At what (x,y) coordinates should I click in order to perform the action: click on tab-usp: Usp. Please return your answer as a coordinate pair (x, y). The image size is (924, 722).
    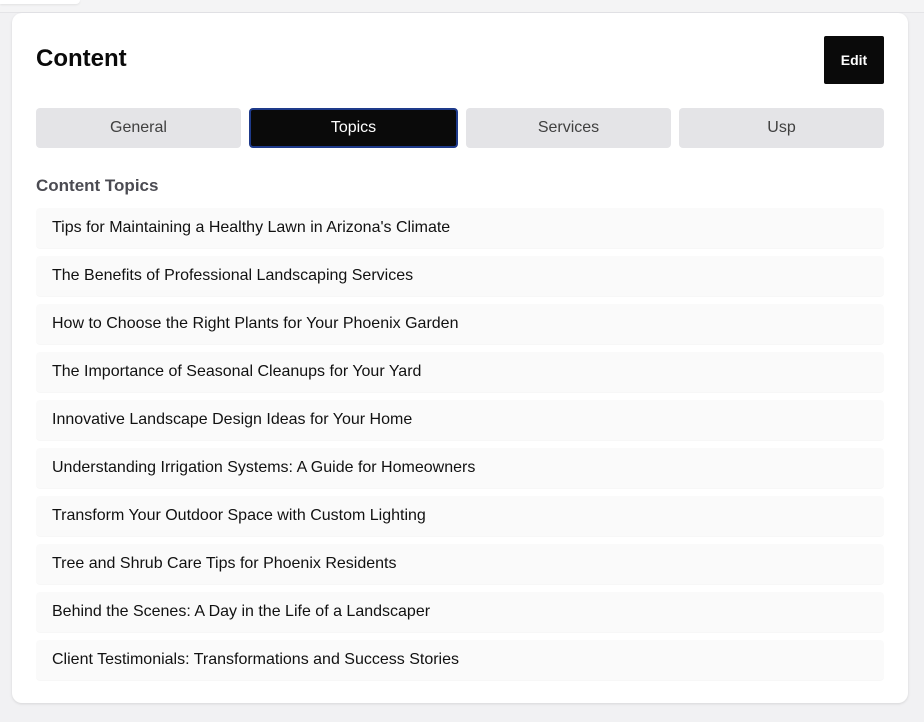
    Looking at the image, I should click on (781, 128).